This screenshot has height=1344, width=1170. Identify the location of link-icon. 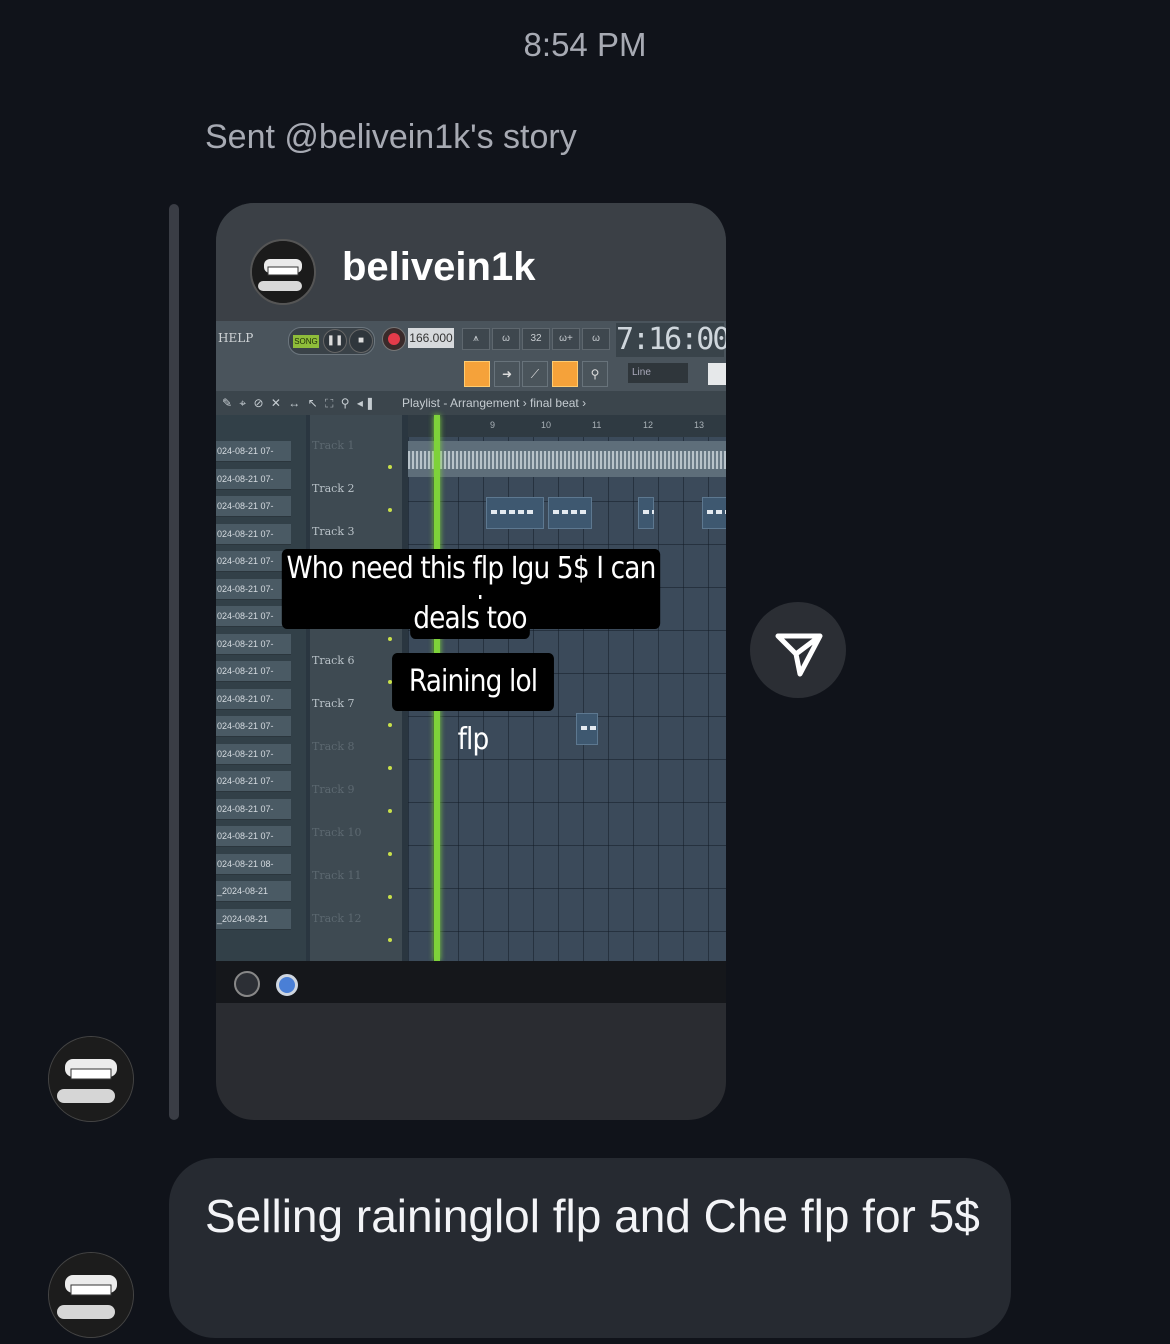
(565, 374).